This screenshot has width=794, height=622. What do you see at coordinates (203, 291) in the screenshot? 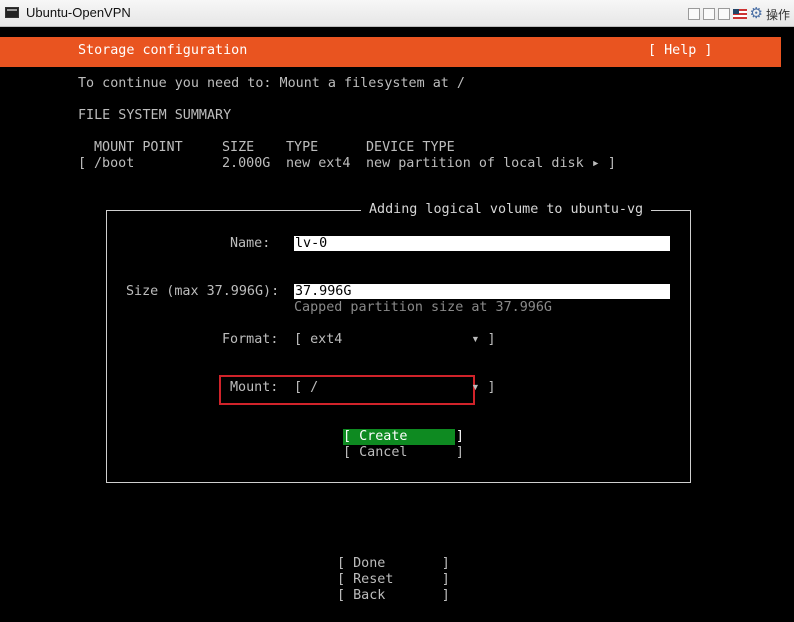
I see `size-label: Size (max 37.996G):` at bounding box center [203, 291].